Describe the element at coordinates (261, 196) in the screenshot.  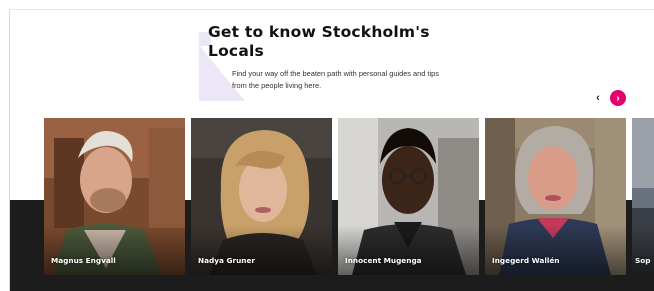
I see `local-card-nadya: Nadya Gruner` at that location.